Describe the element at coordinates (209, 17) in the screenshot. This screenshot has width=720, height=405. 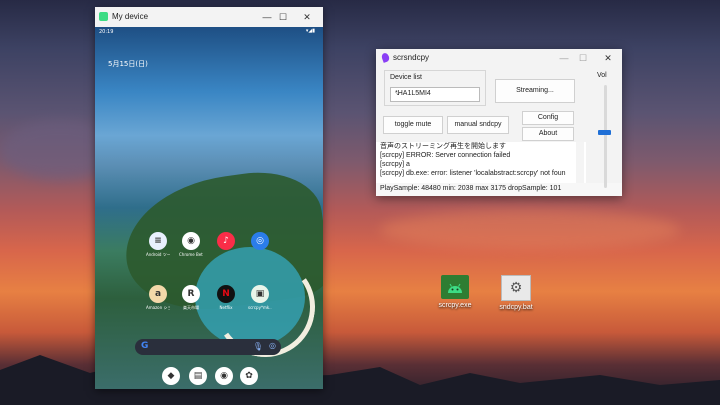
I see `phone-window-titlebar: My device — ☐ ✕` at that location.